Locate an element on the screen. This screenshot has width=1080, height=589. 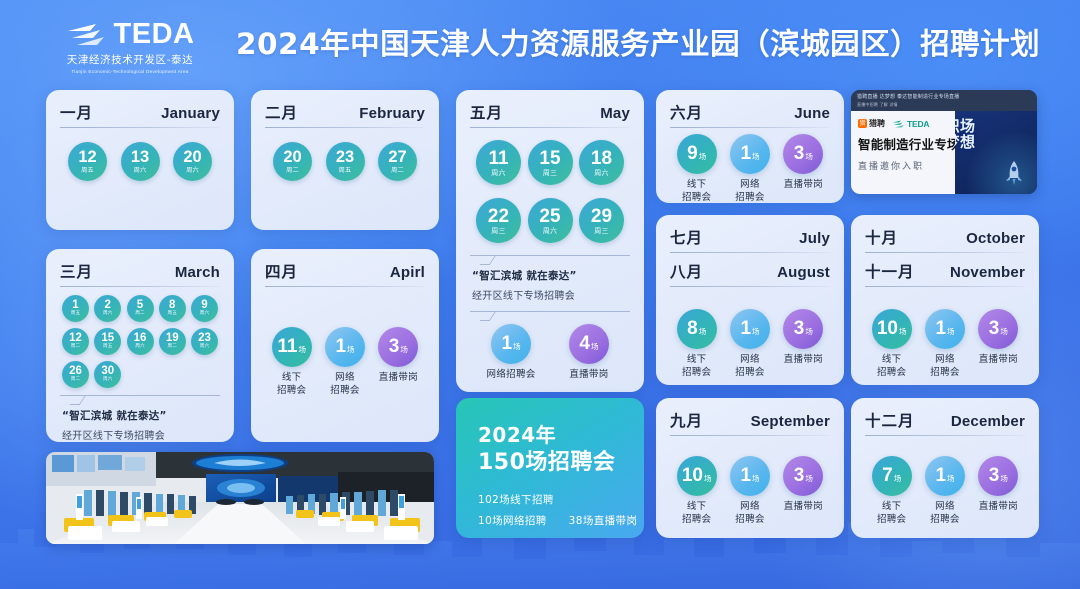
month-name-en-february: February is located at coordinates (392, 113).